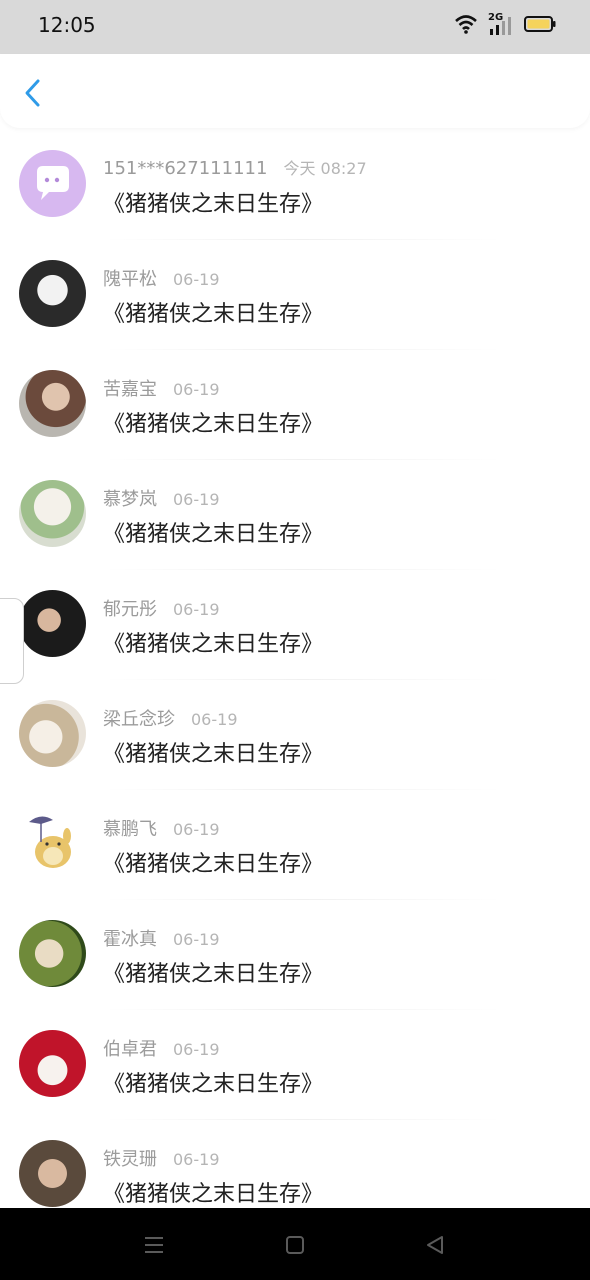 This screenshot has height=1280, width=590. What do you see at coordinates (130, 499) in the screenshot?
I see `sender-name-text: 慕梦岚` at bounding box center [130, 499].